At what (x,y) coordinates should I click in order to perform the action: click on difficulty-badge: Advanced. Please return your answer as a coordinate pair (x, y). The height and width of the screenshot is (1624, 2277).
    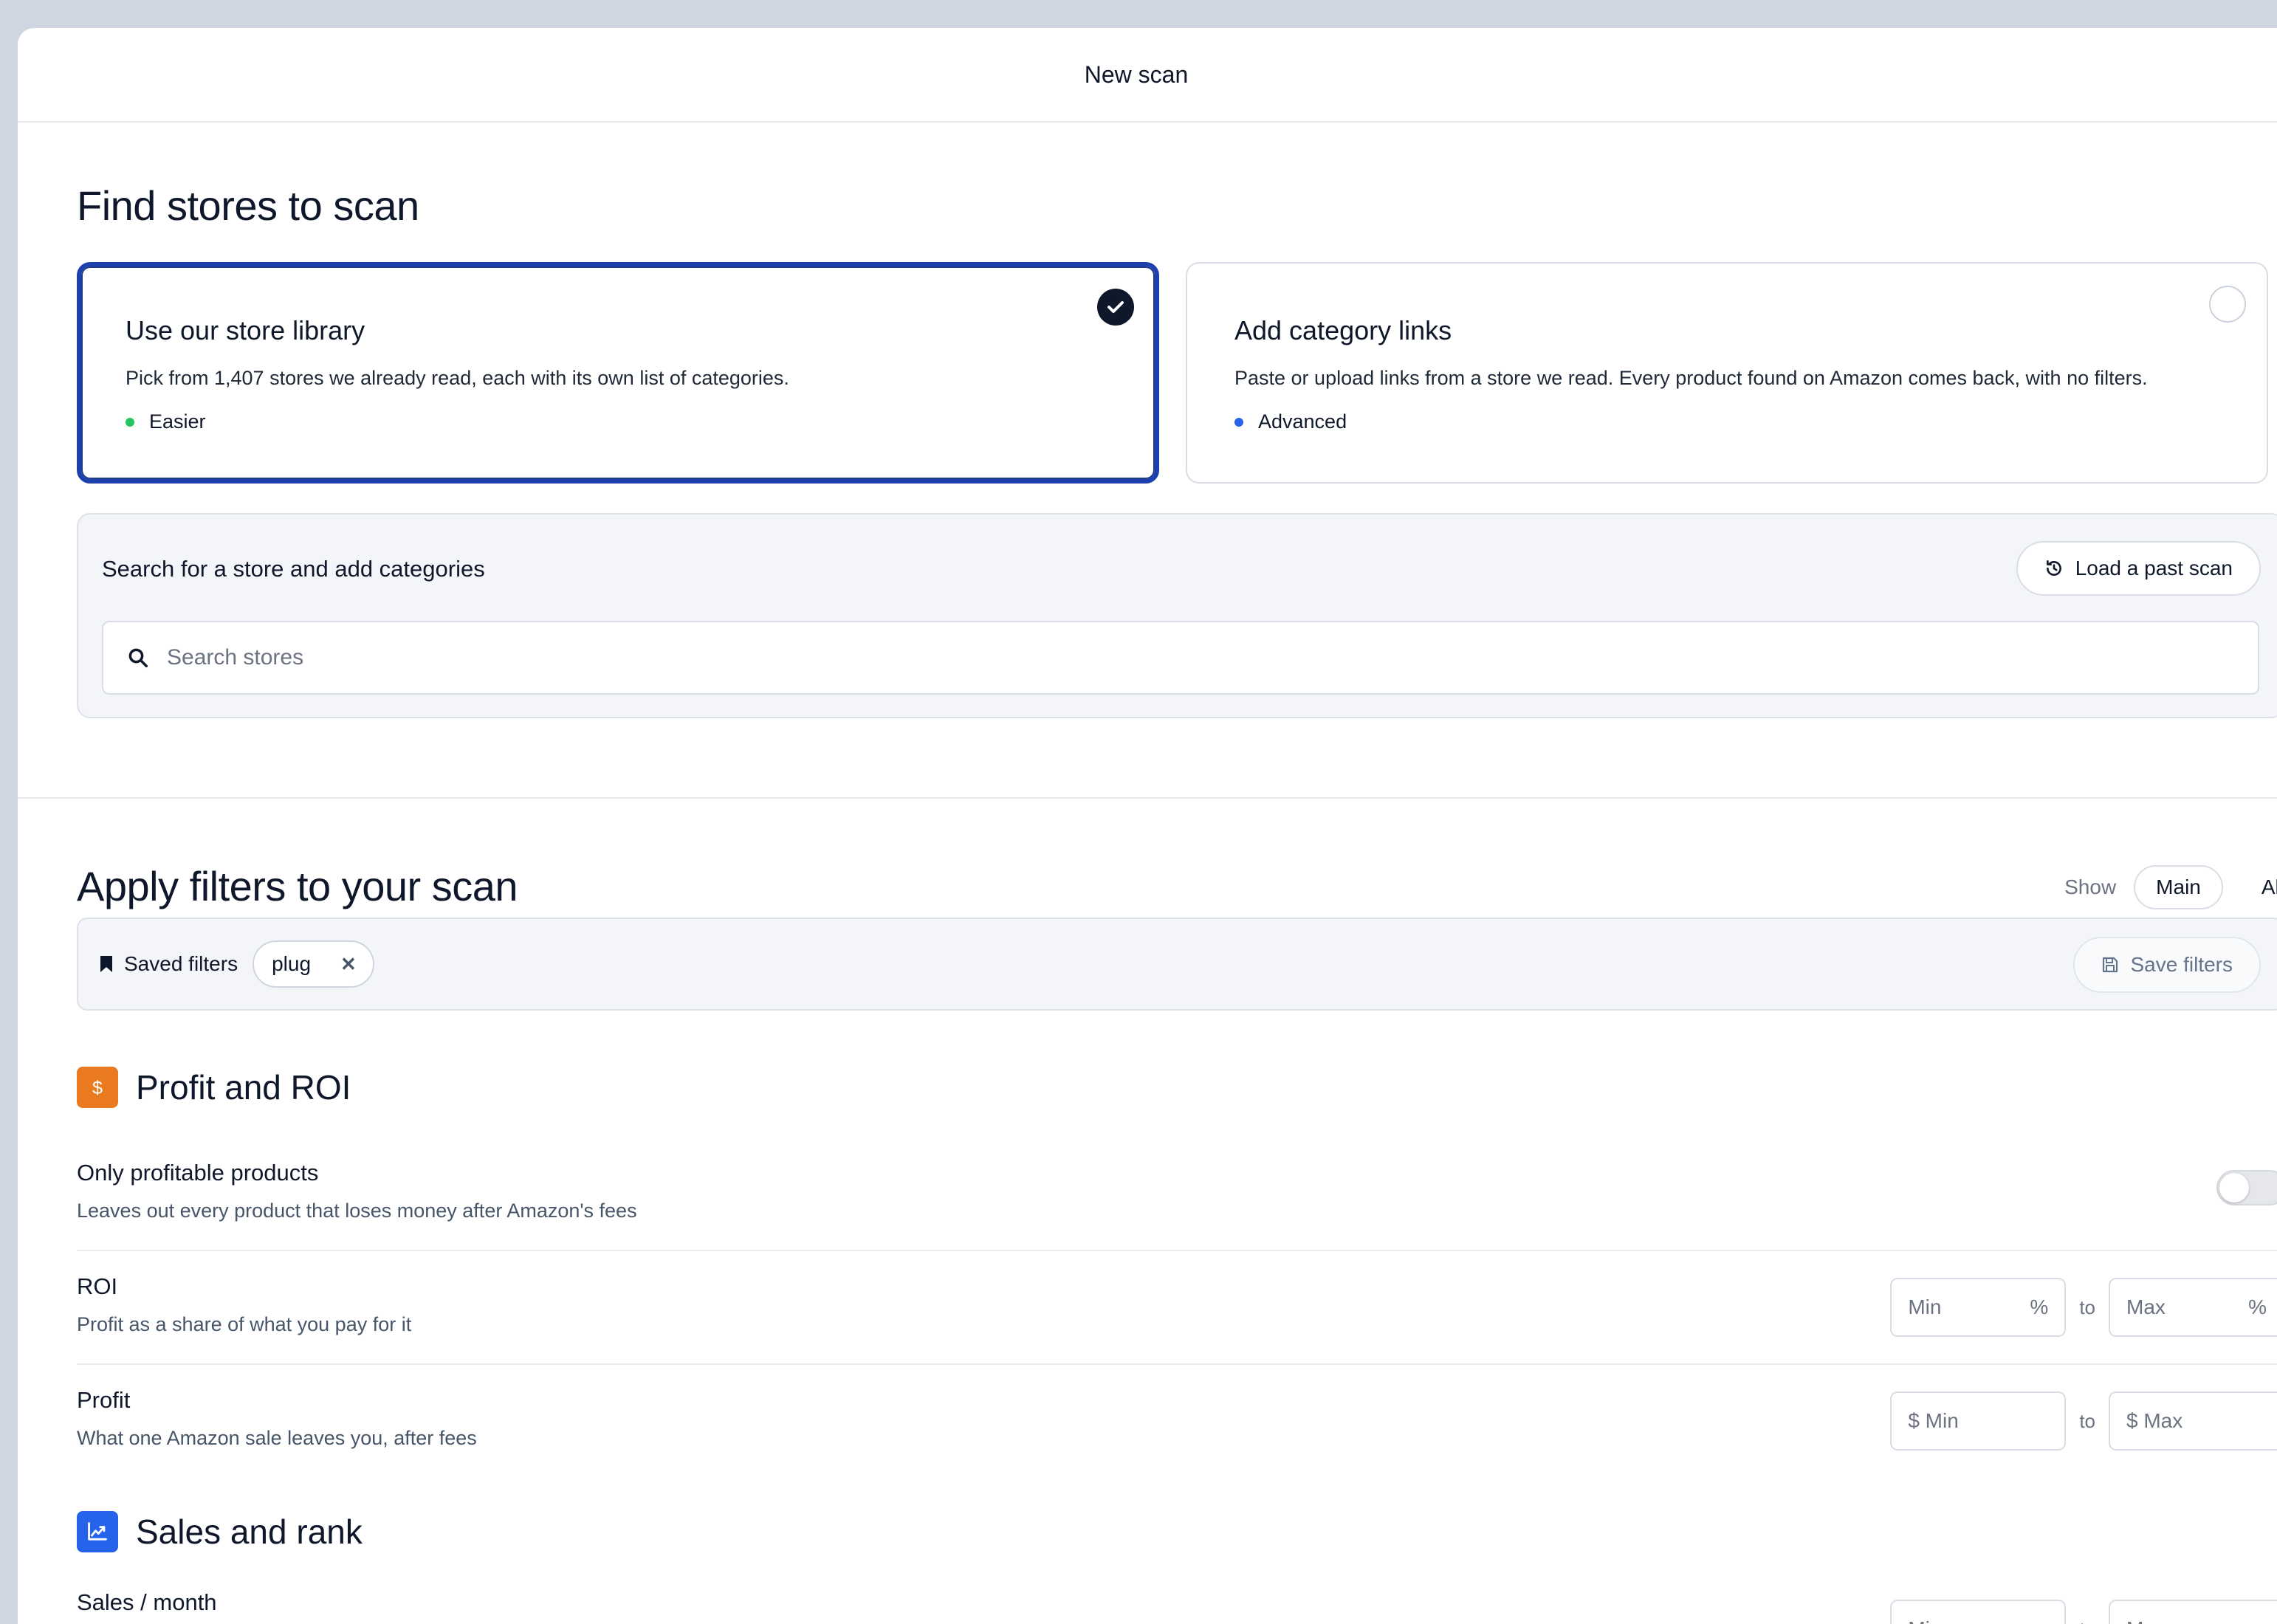
    Looking at the image, I should click on (1750, 421).